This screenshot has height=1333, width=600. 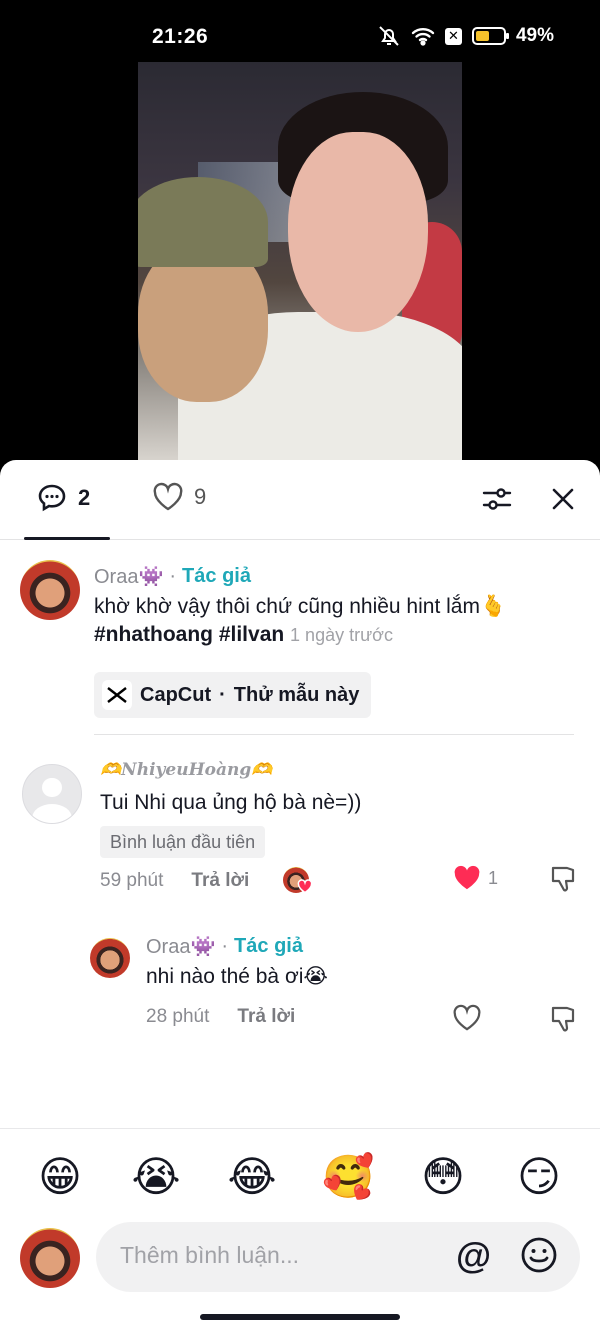 I want to click on comment-time: 1 ngày trước, so click(x=341, y=635).